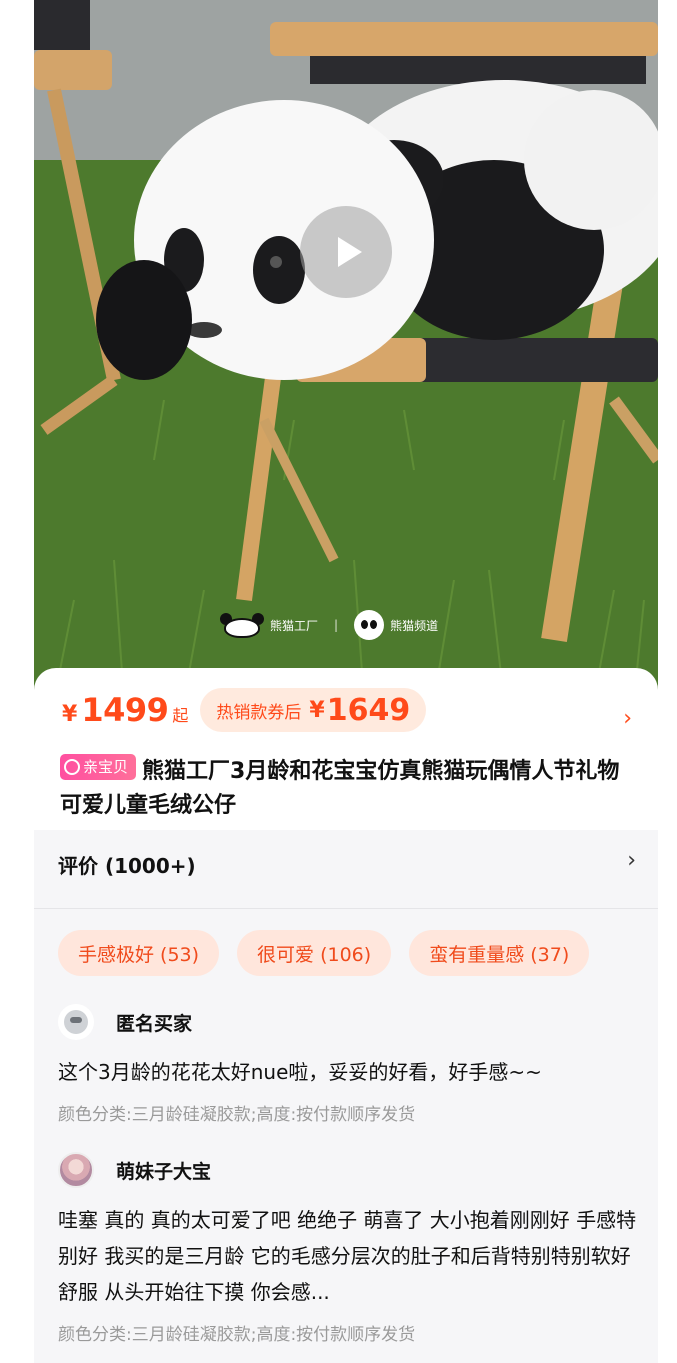  I want to click on coupon-price-pill: 热销款券后 ¥ 1649, so click(313, 710).